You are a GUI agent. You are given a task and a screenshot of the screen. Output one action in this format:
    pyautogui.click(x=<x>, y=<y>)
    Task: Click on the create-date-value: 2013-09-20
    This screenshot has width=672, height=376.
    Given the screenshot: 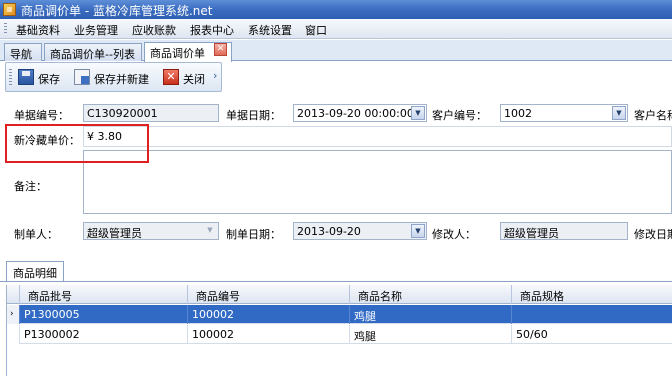 What is the action you would take?
    pyautogui.click(x=329, y=231)
    